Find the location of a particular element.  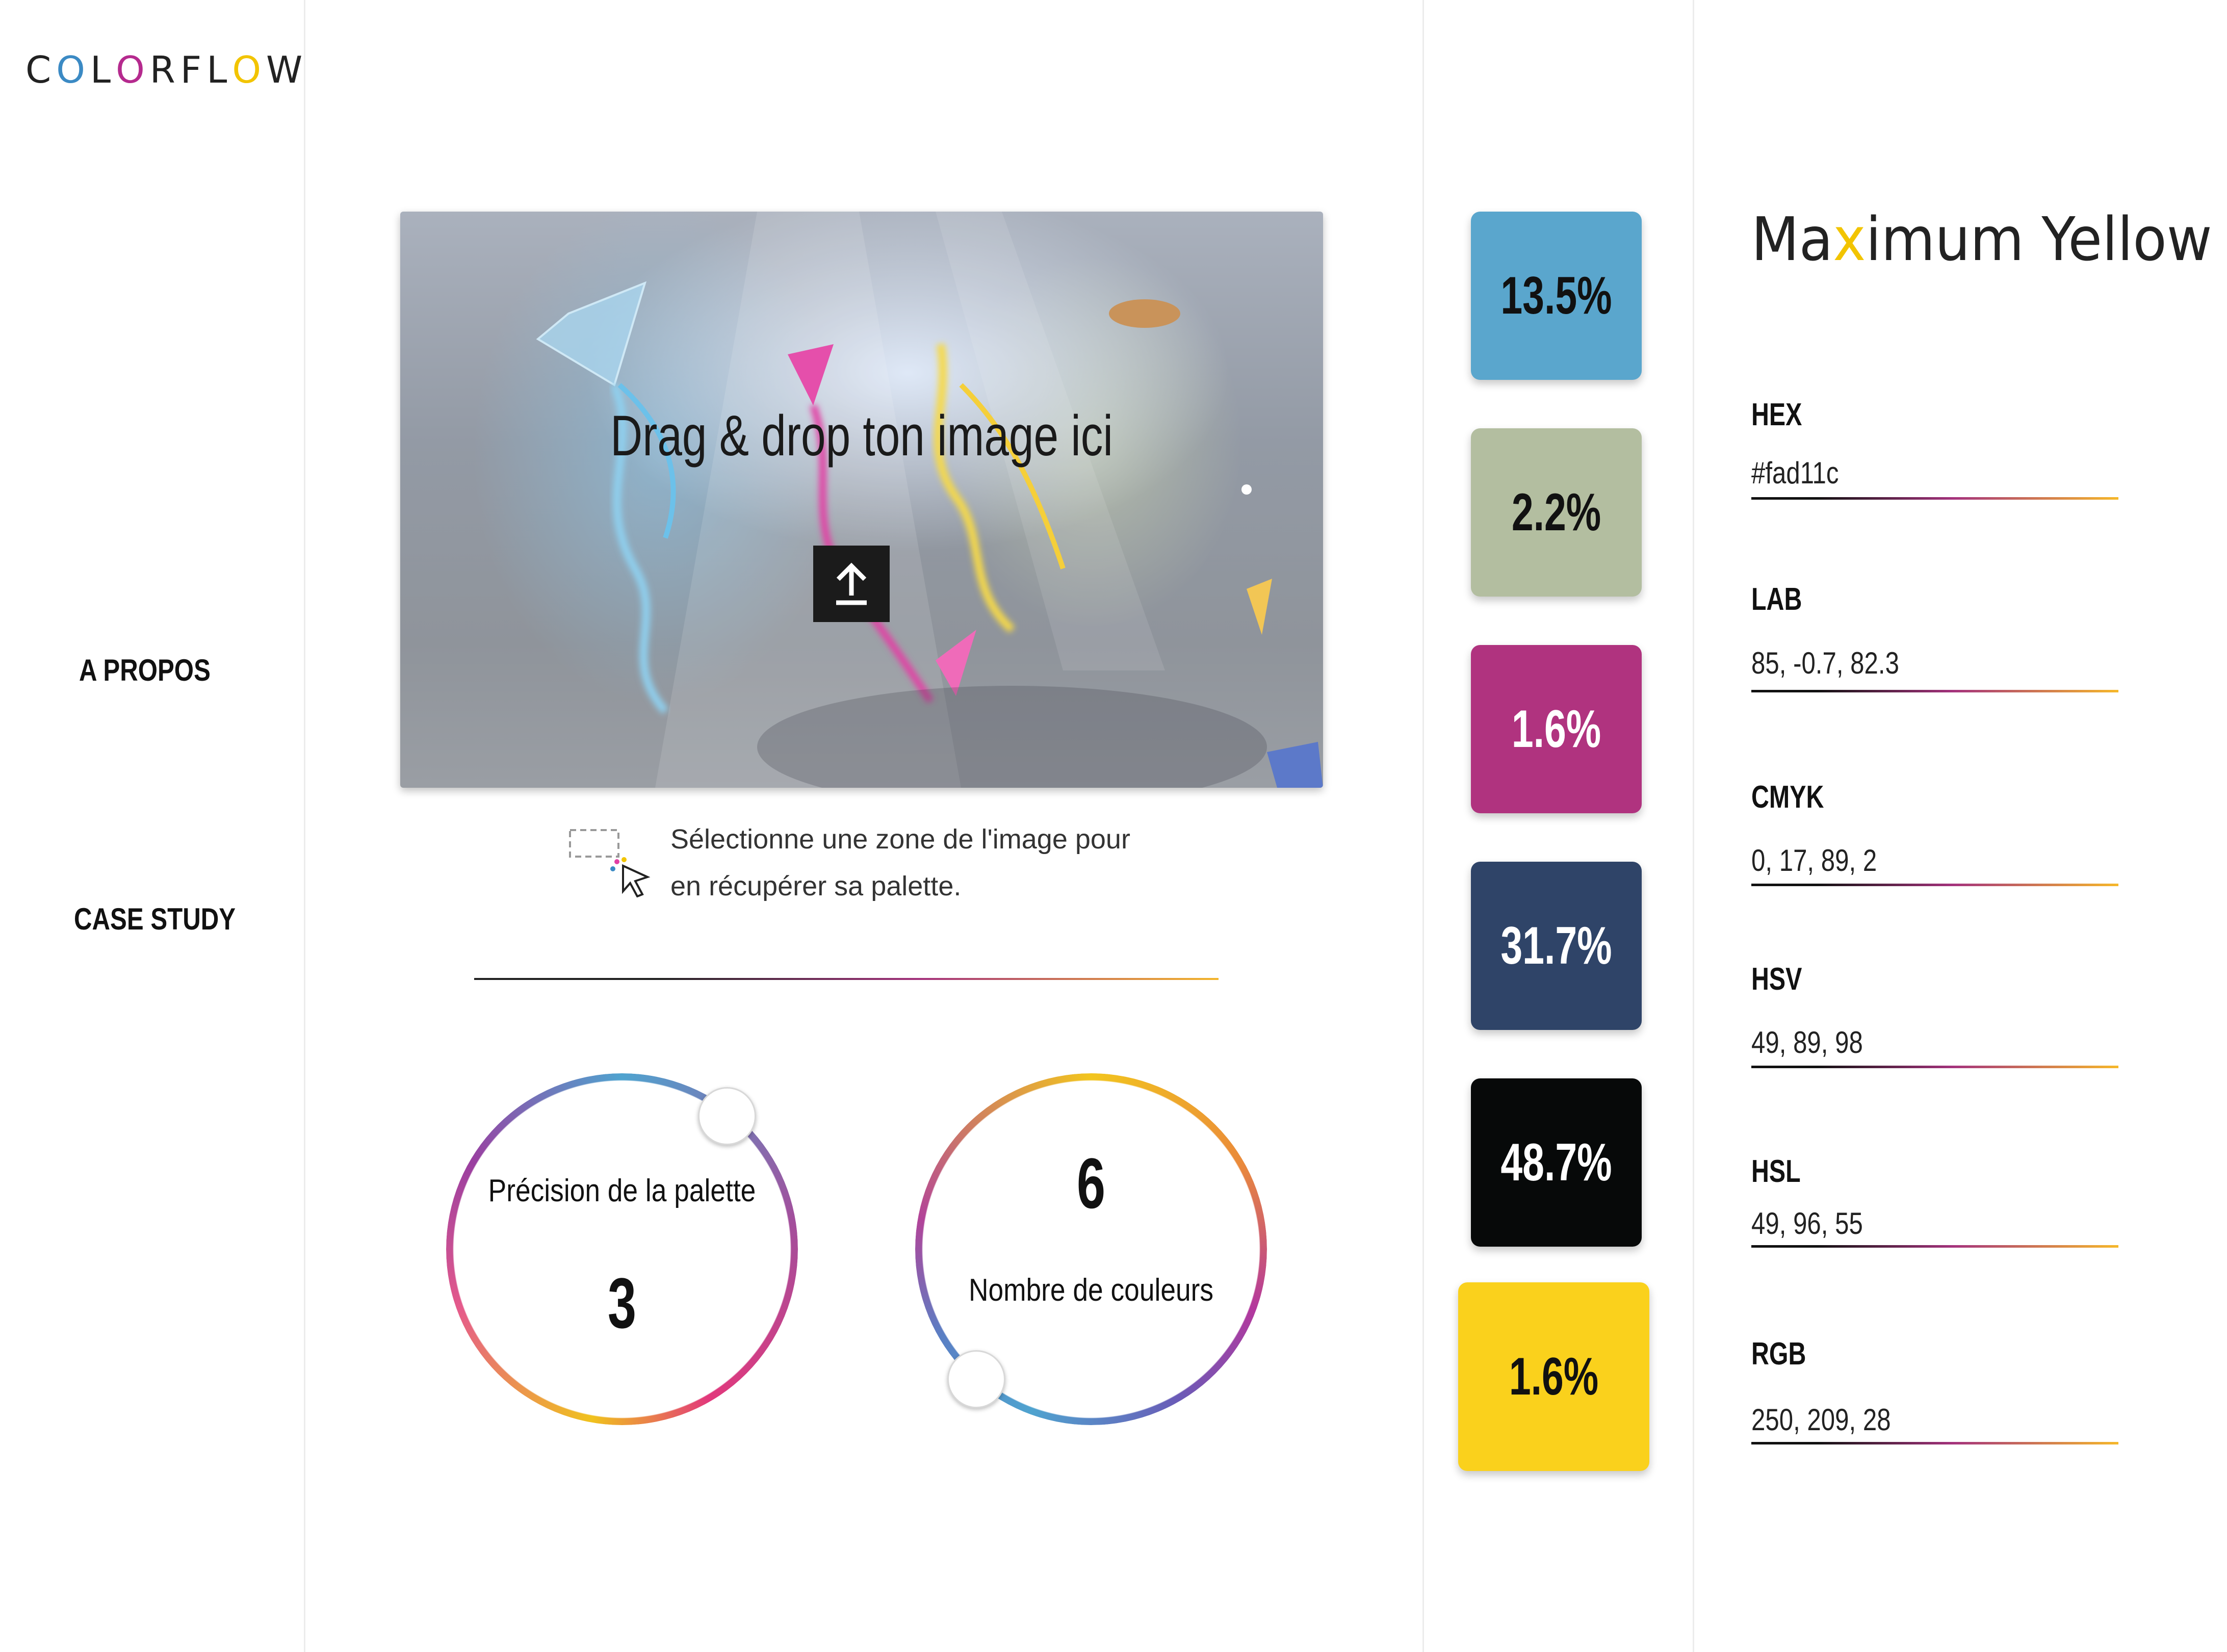

palette-swatch: 13.5% is located at coordinates (1556, 296).